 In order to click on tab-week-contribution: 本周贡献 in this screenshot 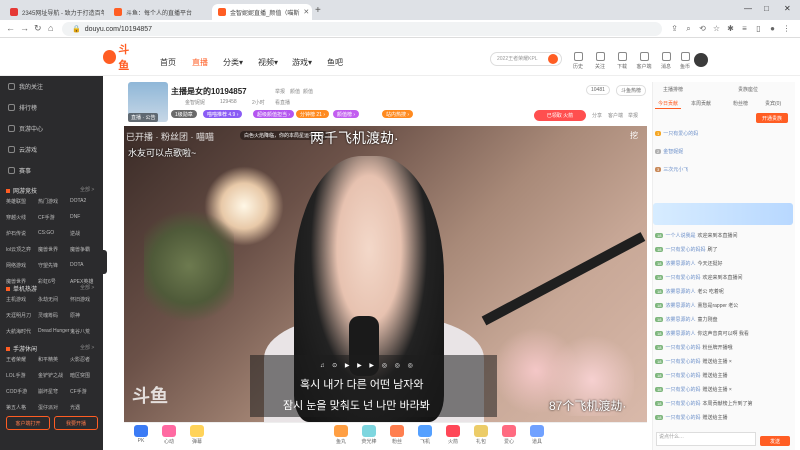, I will do `click(701, 103)`.